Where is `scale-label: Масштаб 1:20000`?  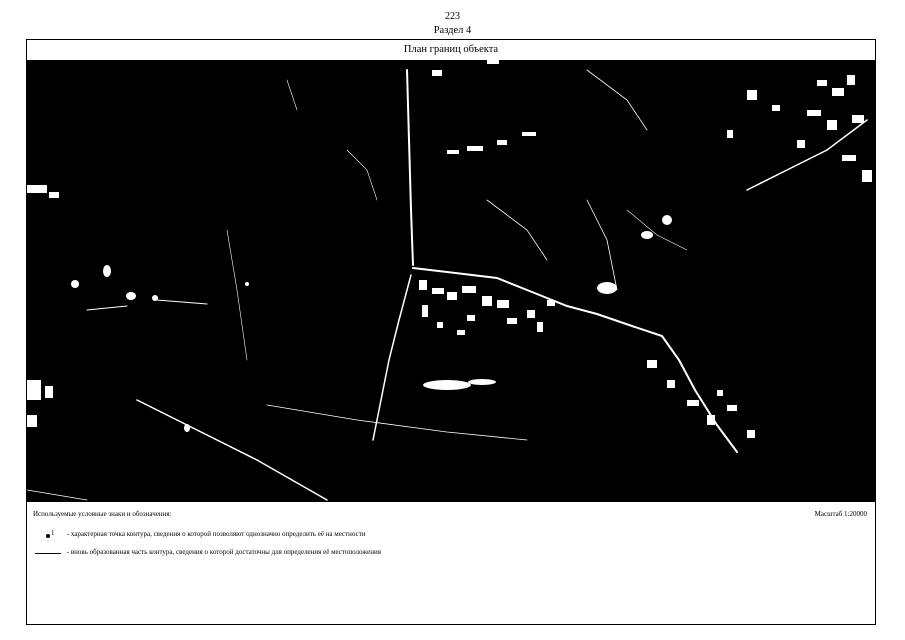 scale-label: Масштаб 1:20000 is located at coordinates (840, 514).